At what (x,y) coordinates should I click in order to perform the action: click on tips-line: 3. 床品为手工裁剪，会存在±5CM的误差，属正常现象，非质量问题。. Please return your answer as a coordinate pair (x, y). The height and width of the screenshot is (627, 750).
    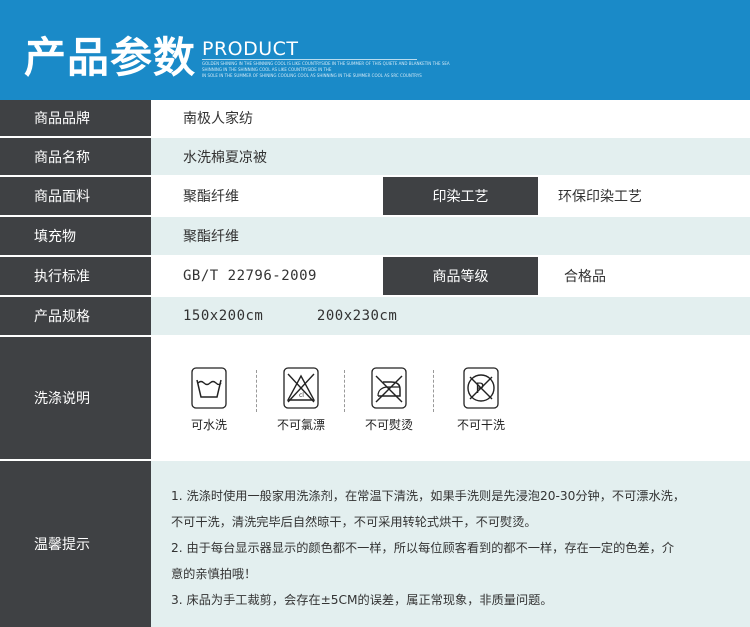
    Looking at the image, I should click on (362, 600).